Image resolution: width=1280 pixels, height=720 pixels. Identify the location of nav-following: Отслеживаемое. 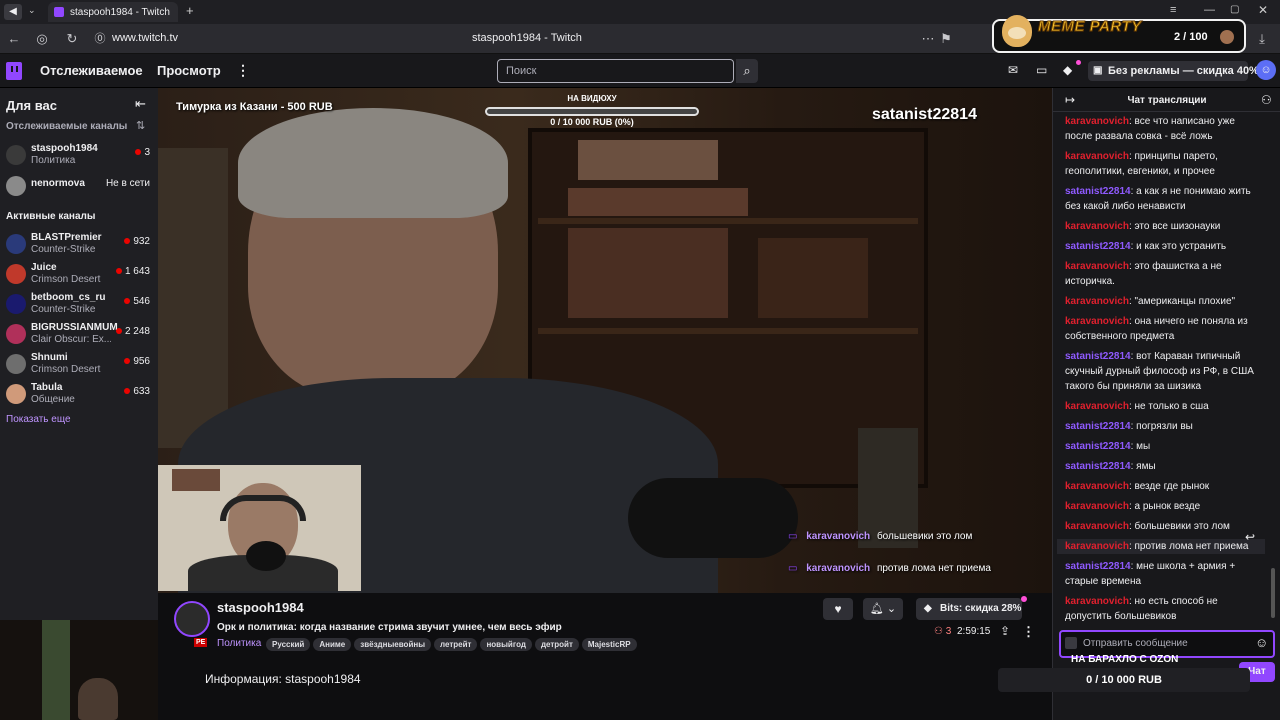
(91, 70).